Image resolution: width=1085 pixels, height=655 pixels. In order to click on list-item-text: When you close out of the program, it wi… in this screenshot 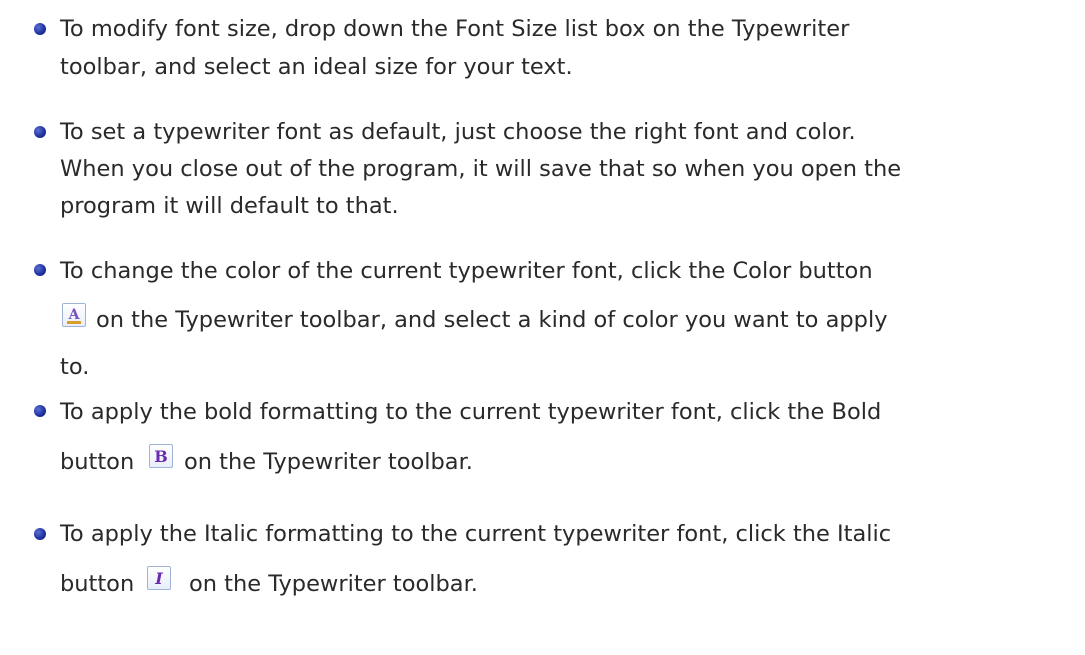, I will do `click(481, 169)`.